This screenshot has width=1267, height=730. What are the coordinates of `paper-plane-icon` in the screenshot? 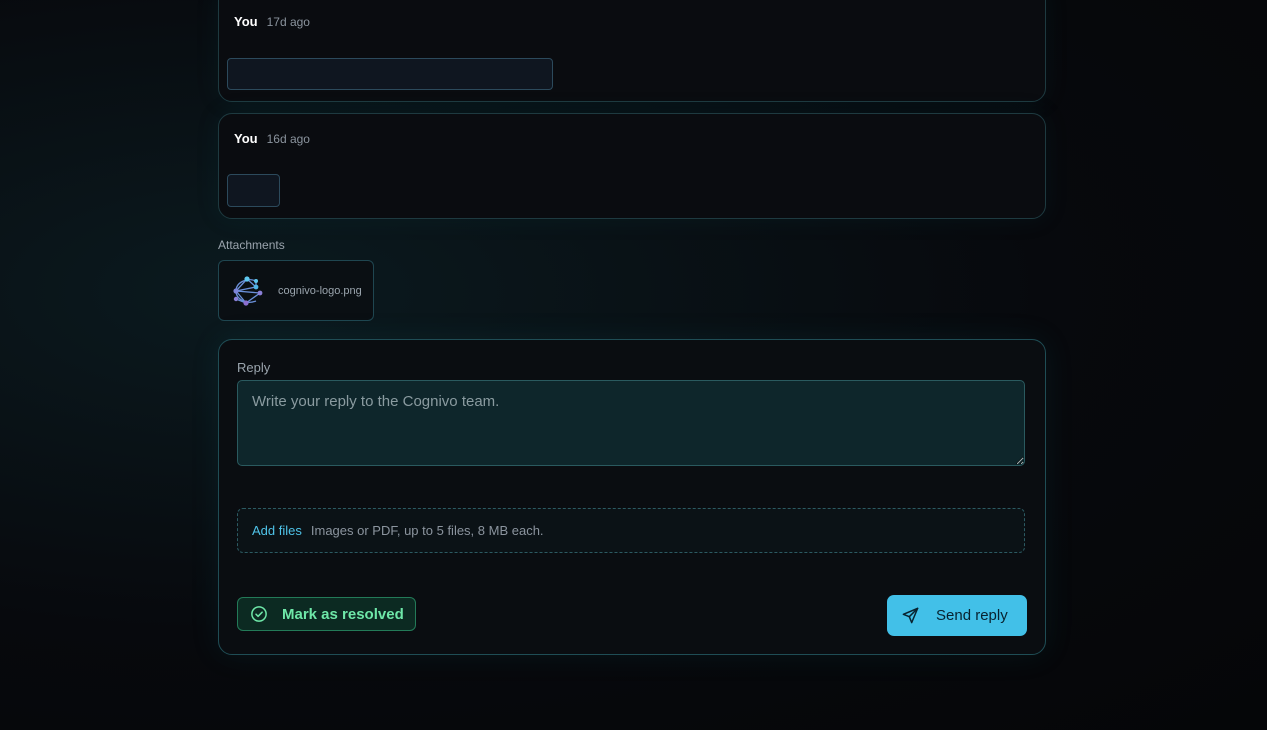 It's located at (910, 615).